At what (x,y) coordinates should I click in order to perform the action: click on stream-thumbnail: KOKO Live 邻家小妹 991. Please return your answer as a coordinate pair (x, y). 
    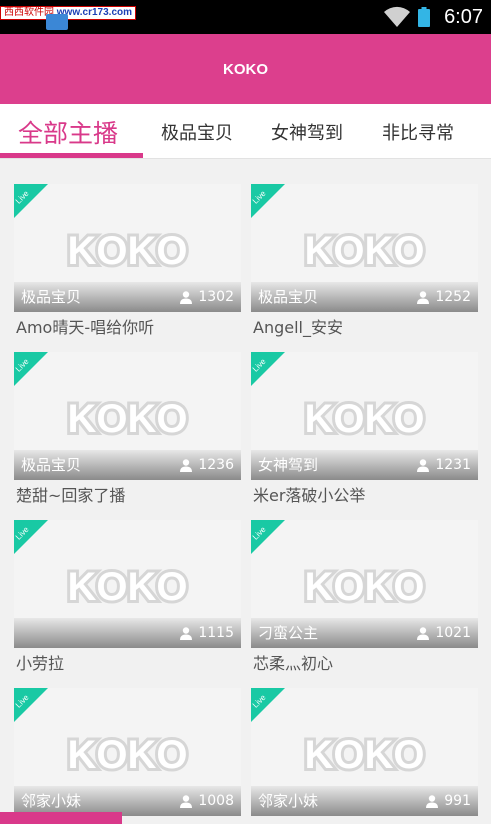
    Looking at the image, I should click on (364, 752).